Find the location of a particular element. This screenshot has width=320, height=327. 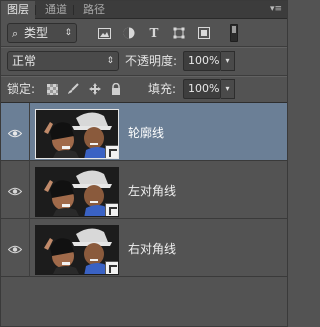

tab-layers-label: 图层 is located at coordinates (18, 9).